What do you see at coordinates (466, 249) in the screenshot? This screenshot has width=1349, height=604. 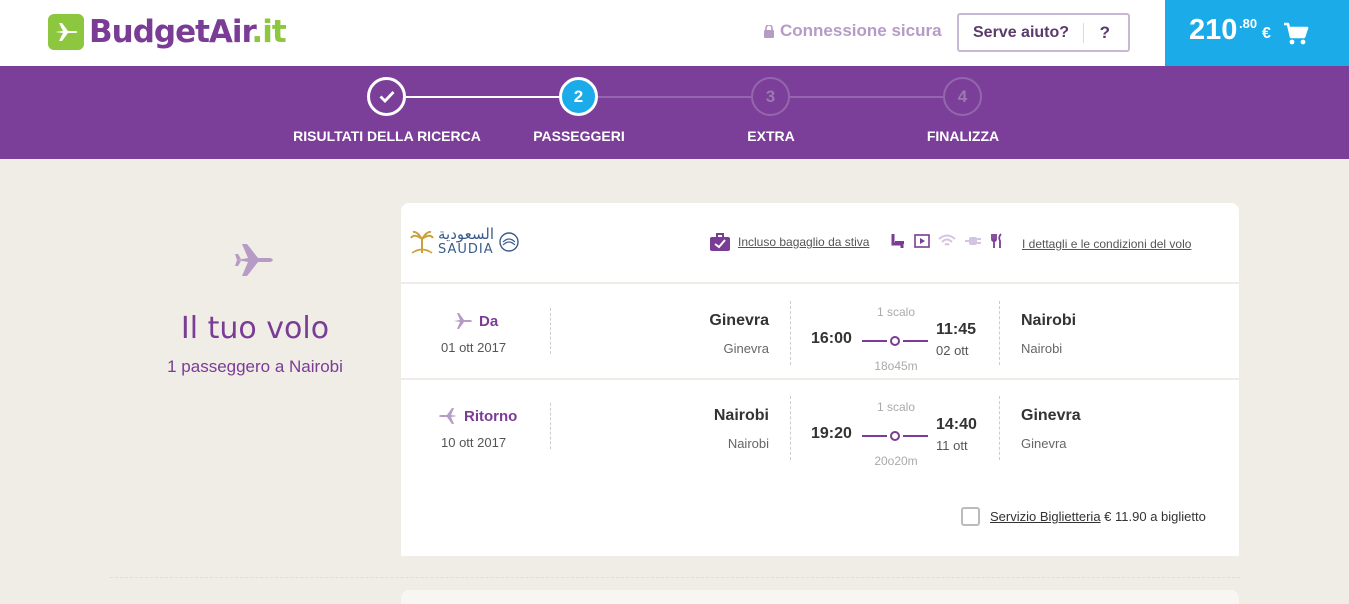 I see `airline-name: SAUDIA` at bounding box center [466, 249].